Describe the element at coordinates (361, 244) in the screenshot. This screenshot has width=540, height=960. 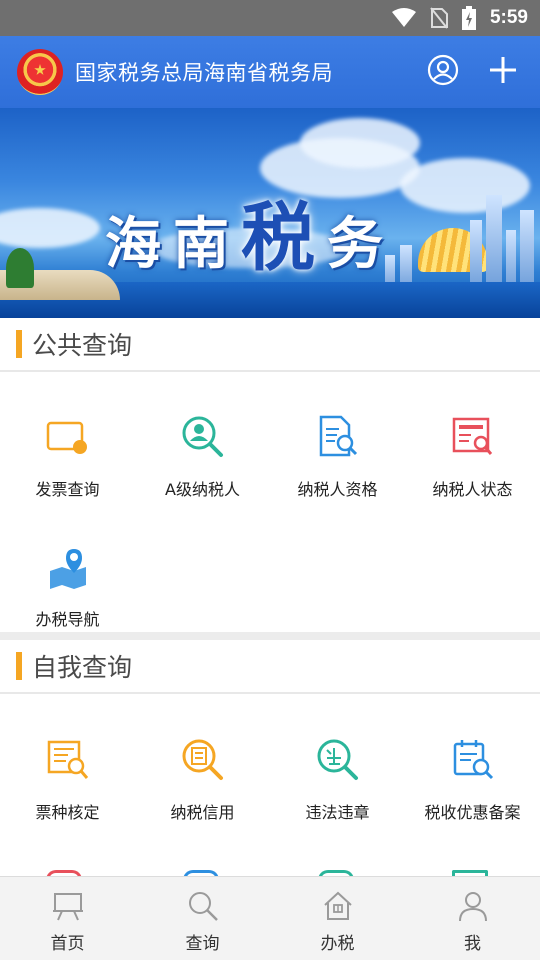
I see `banner-char: 务` at that location.